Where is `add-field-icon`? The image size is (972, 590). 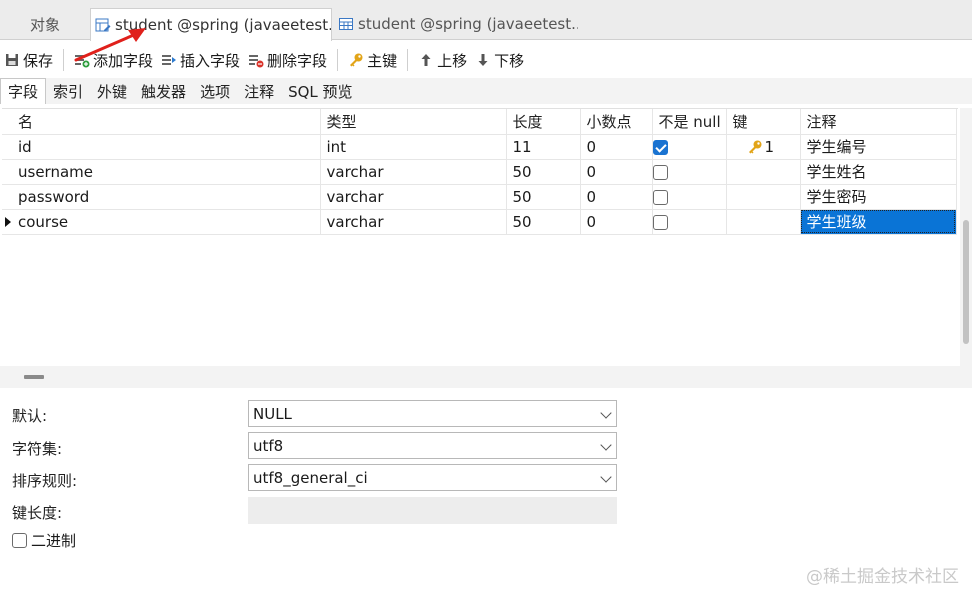 add-field-icon is located at coordinates (82, 61).